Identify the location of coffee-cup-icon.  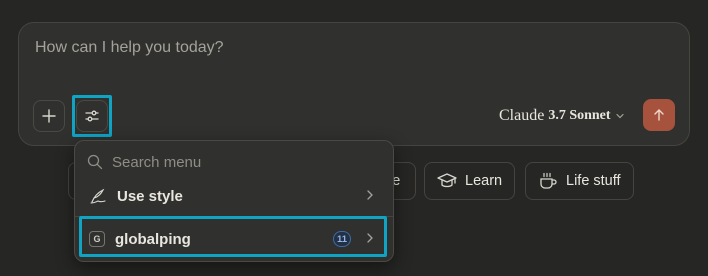
(548, 180).